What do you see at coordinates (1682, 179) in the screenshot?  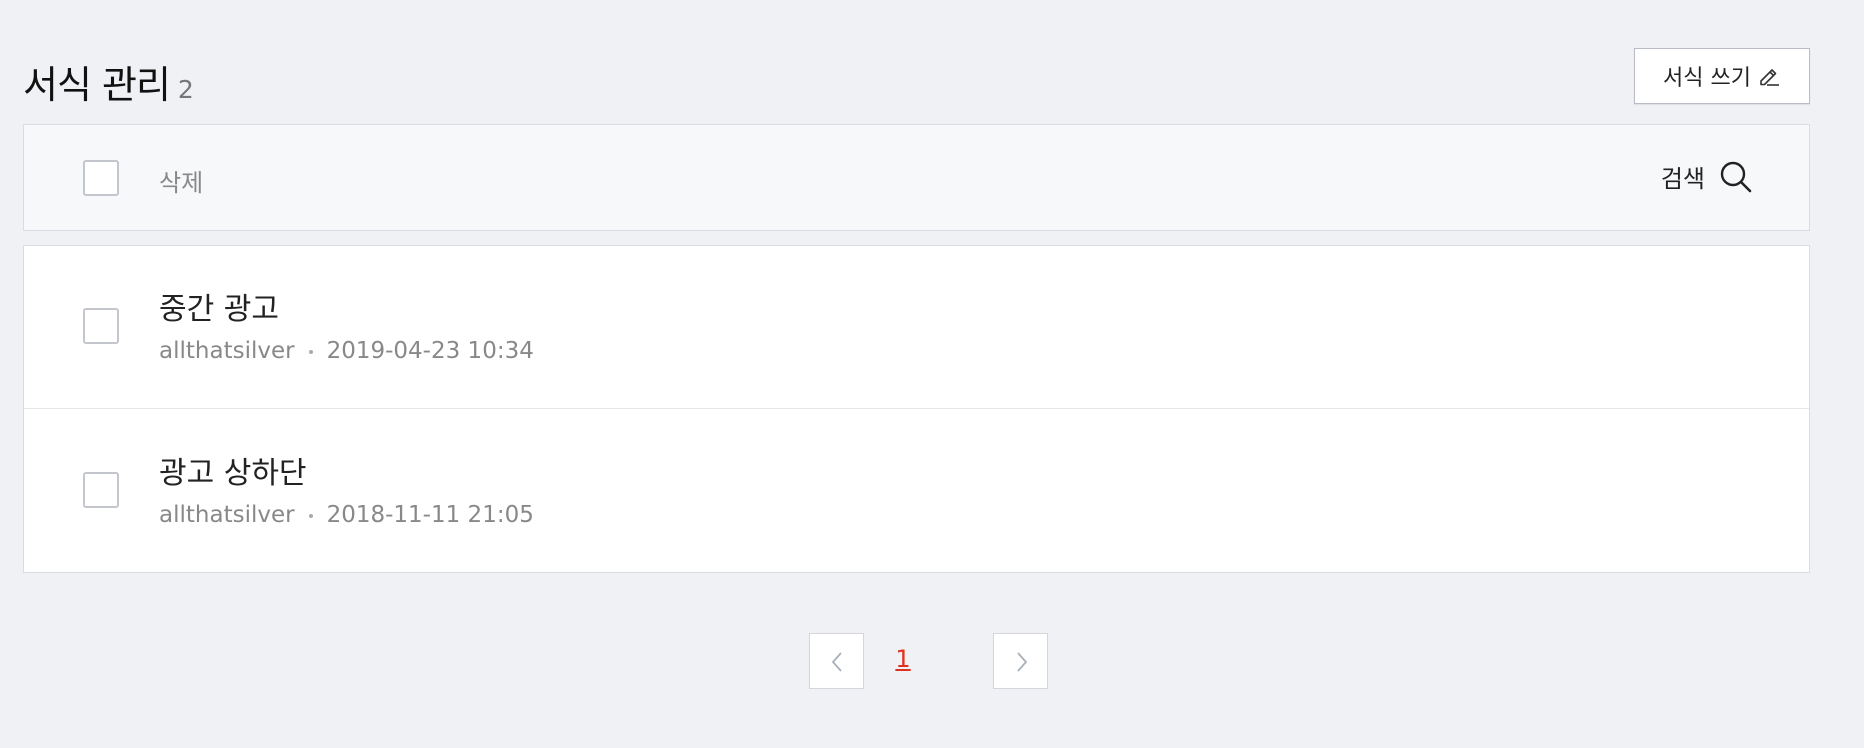 I see `search-label: 검색` at bounding box center [1682, 179].